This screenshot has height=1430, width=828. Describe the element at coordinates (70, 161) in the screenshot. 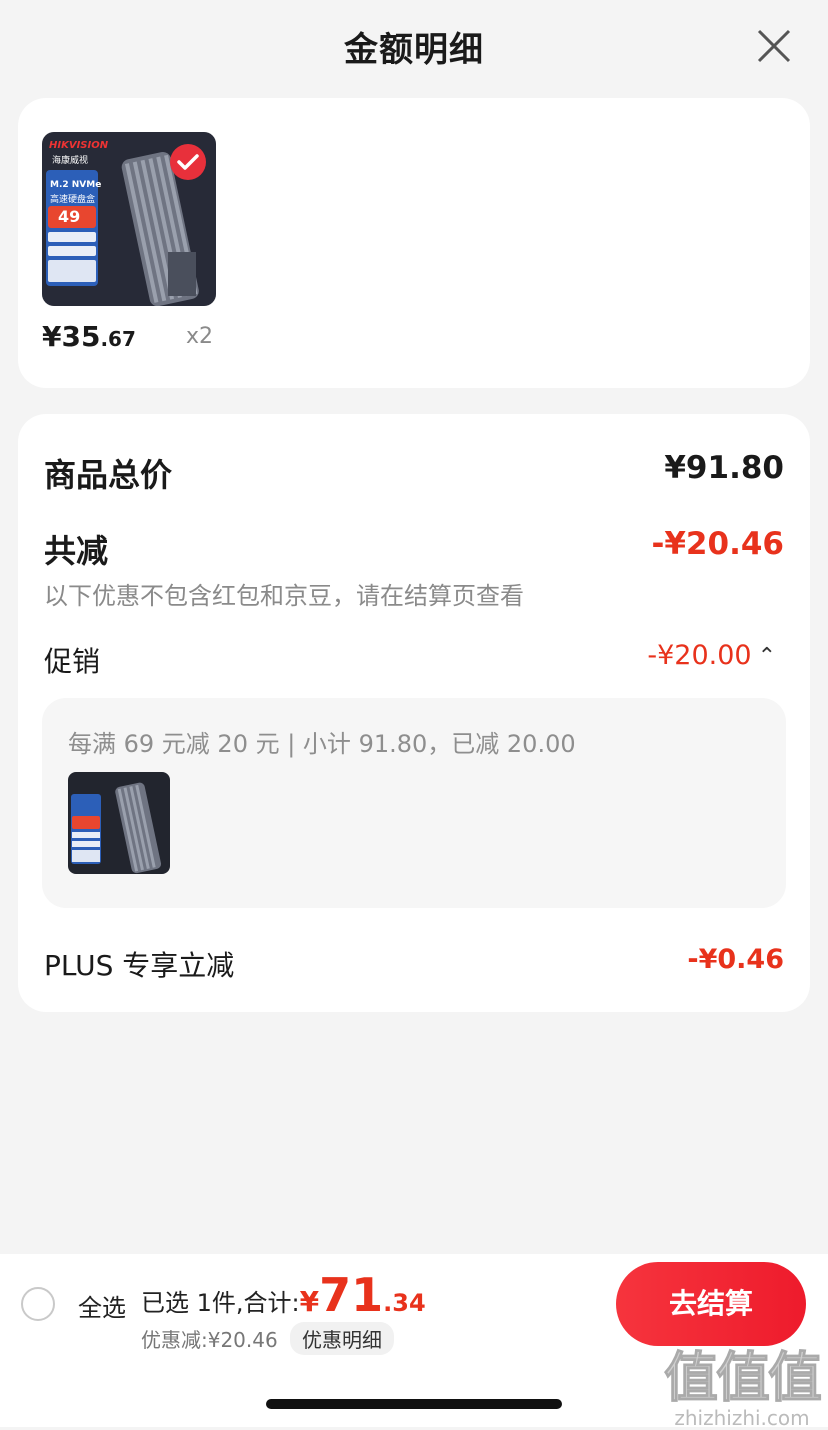

I see `brand-cn: 海康威视` at that location.